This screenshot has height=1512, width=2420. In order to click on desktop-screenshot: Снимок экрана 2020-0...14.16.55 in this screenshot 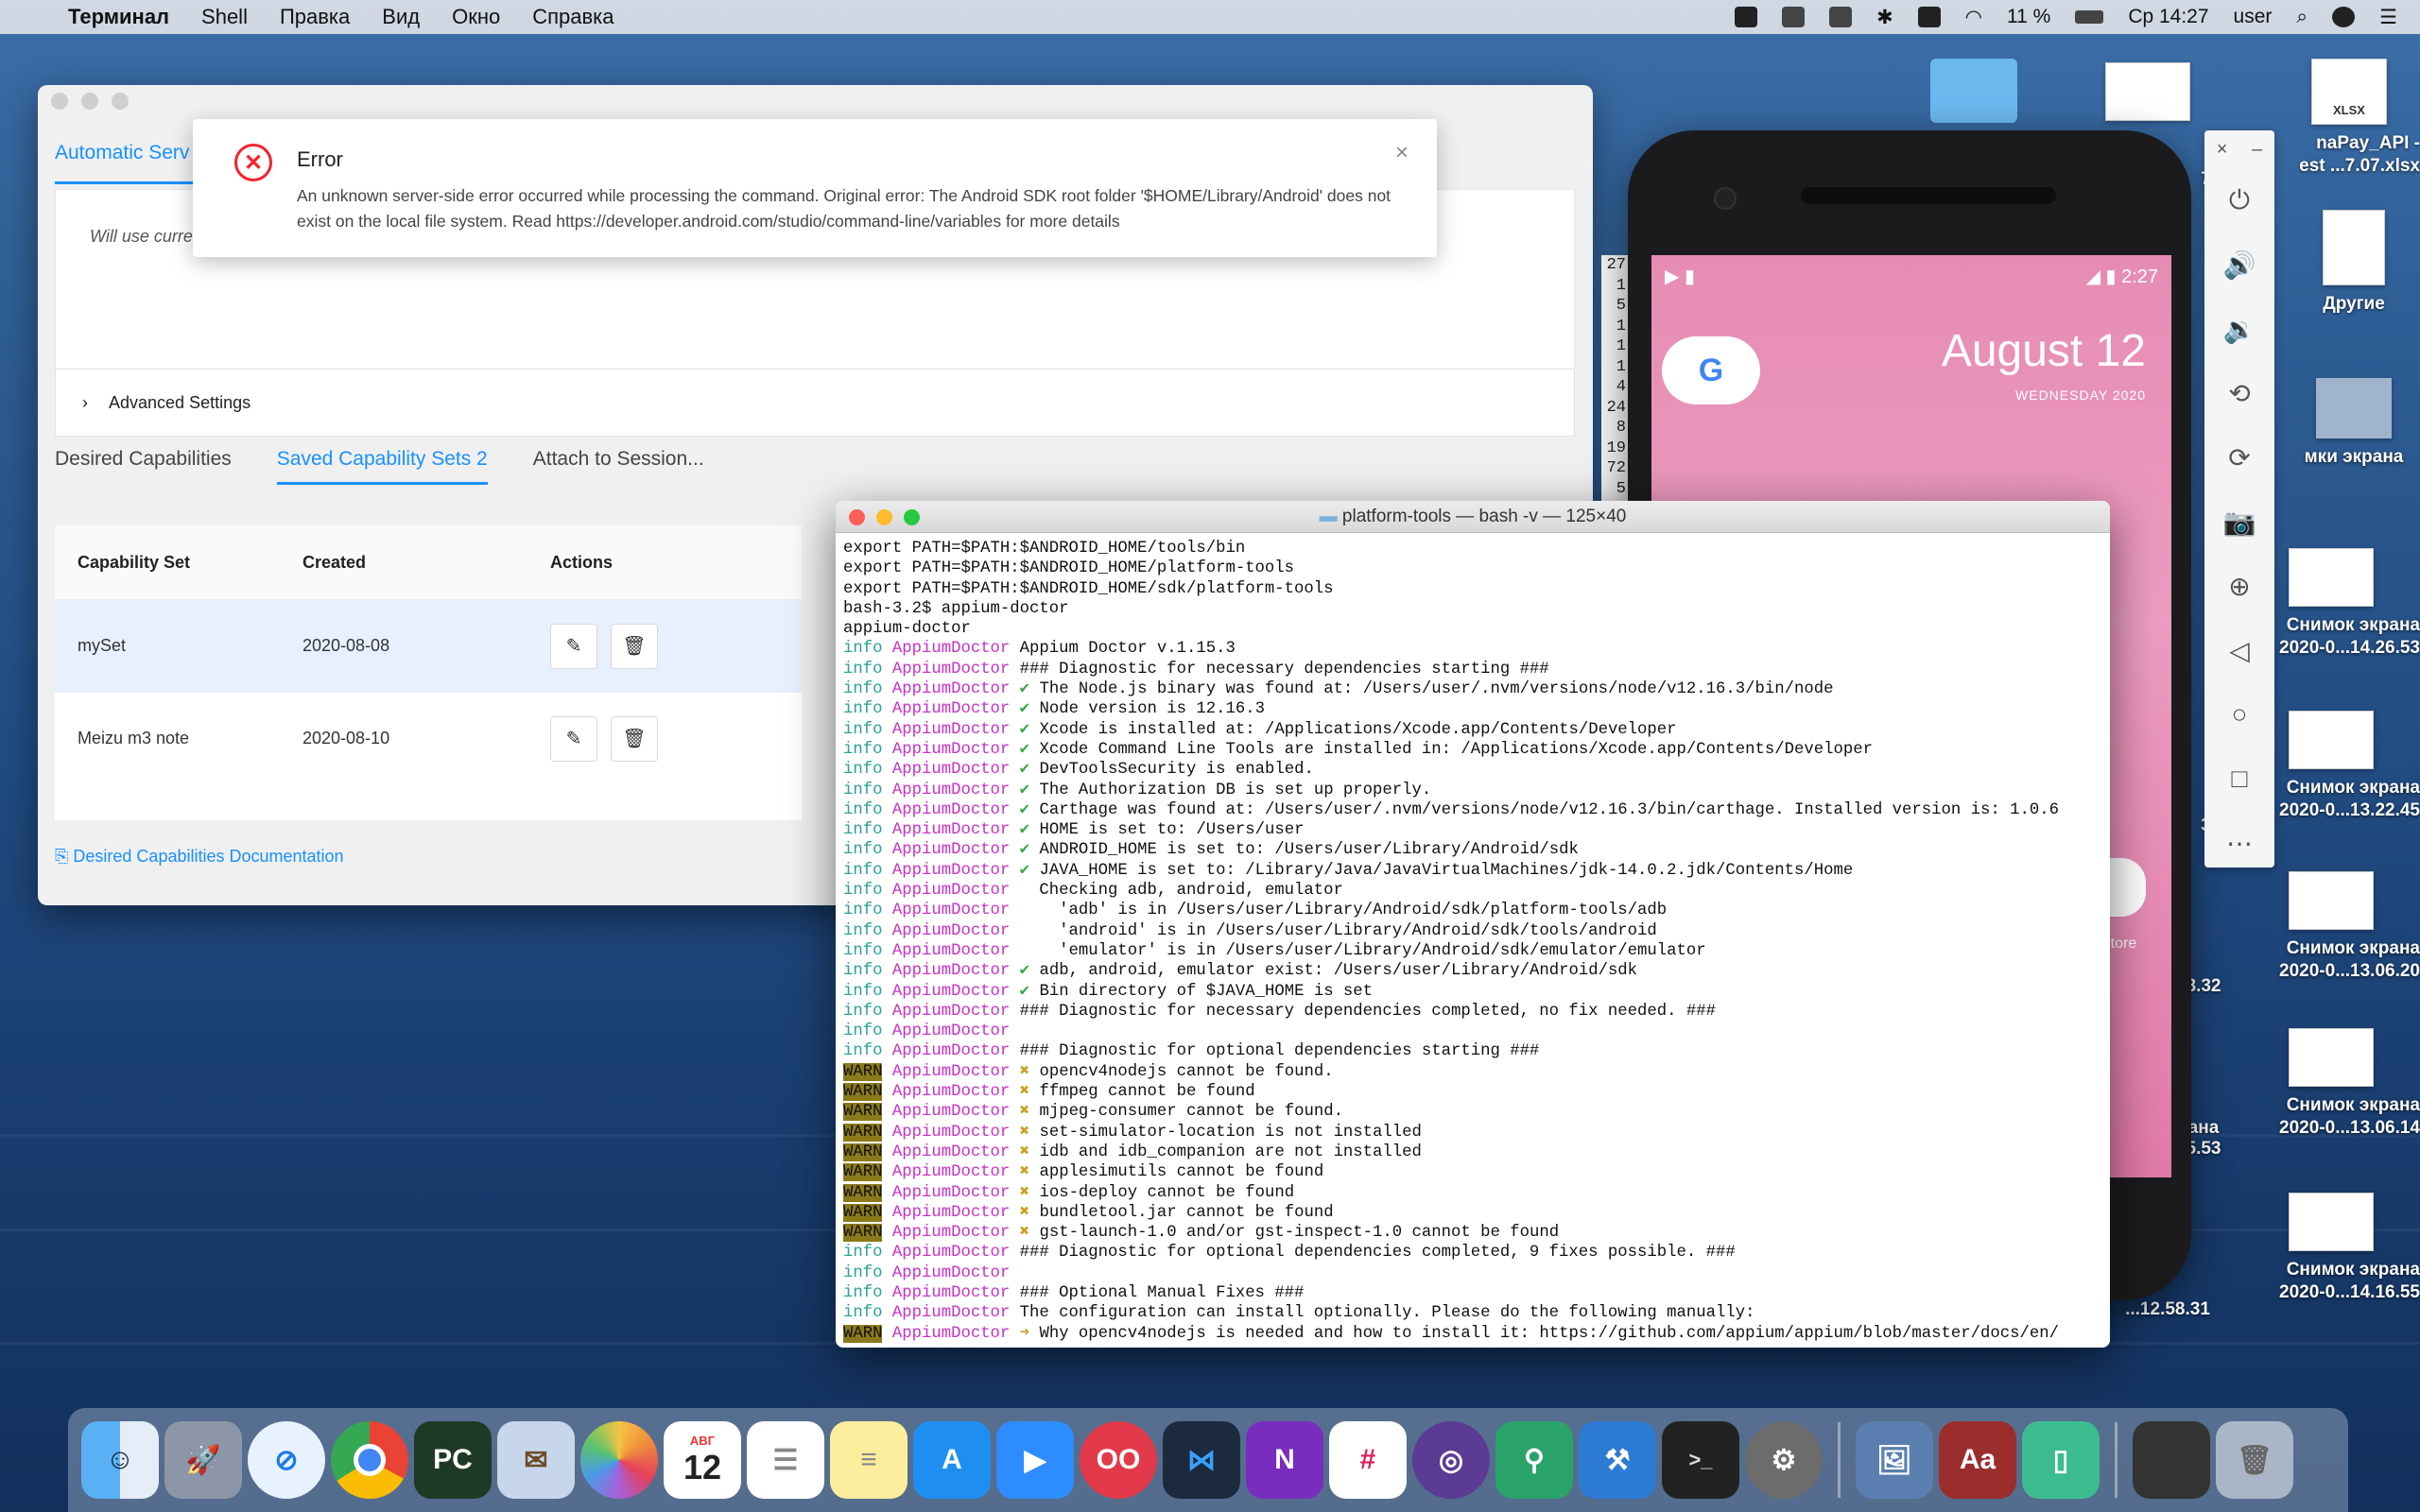, I will do `click(2331, 1248)`.